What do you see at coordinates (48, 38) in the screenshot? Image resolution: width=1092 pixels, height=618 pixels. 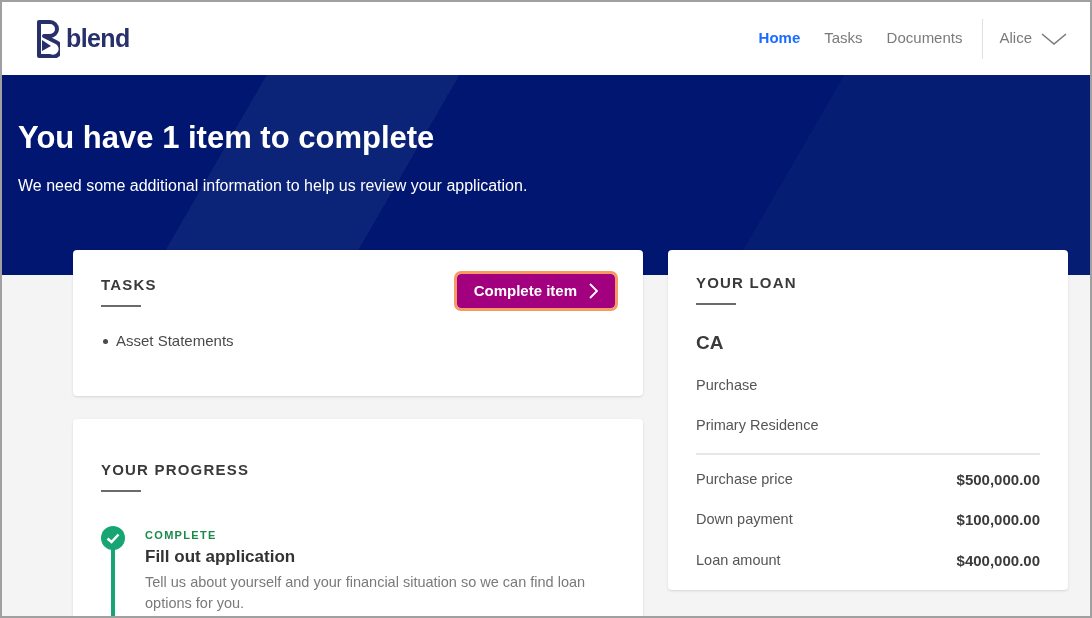 I see `logo-icon` at bounding box center [48, 38].